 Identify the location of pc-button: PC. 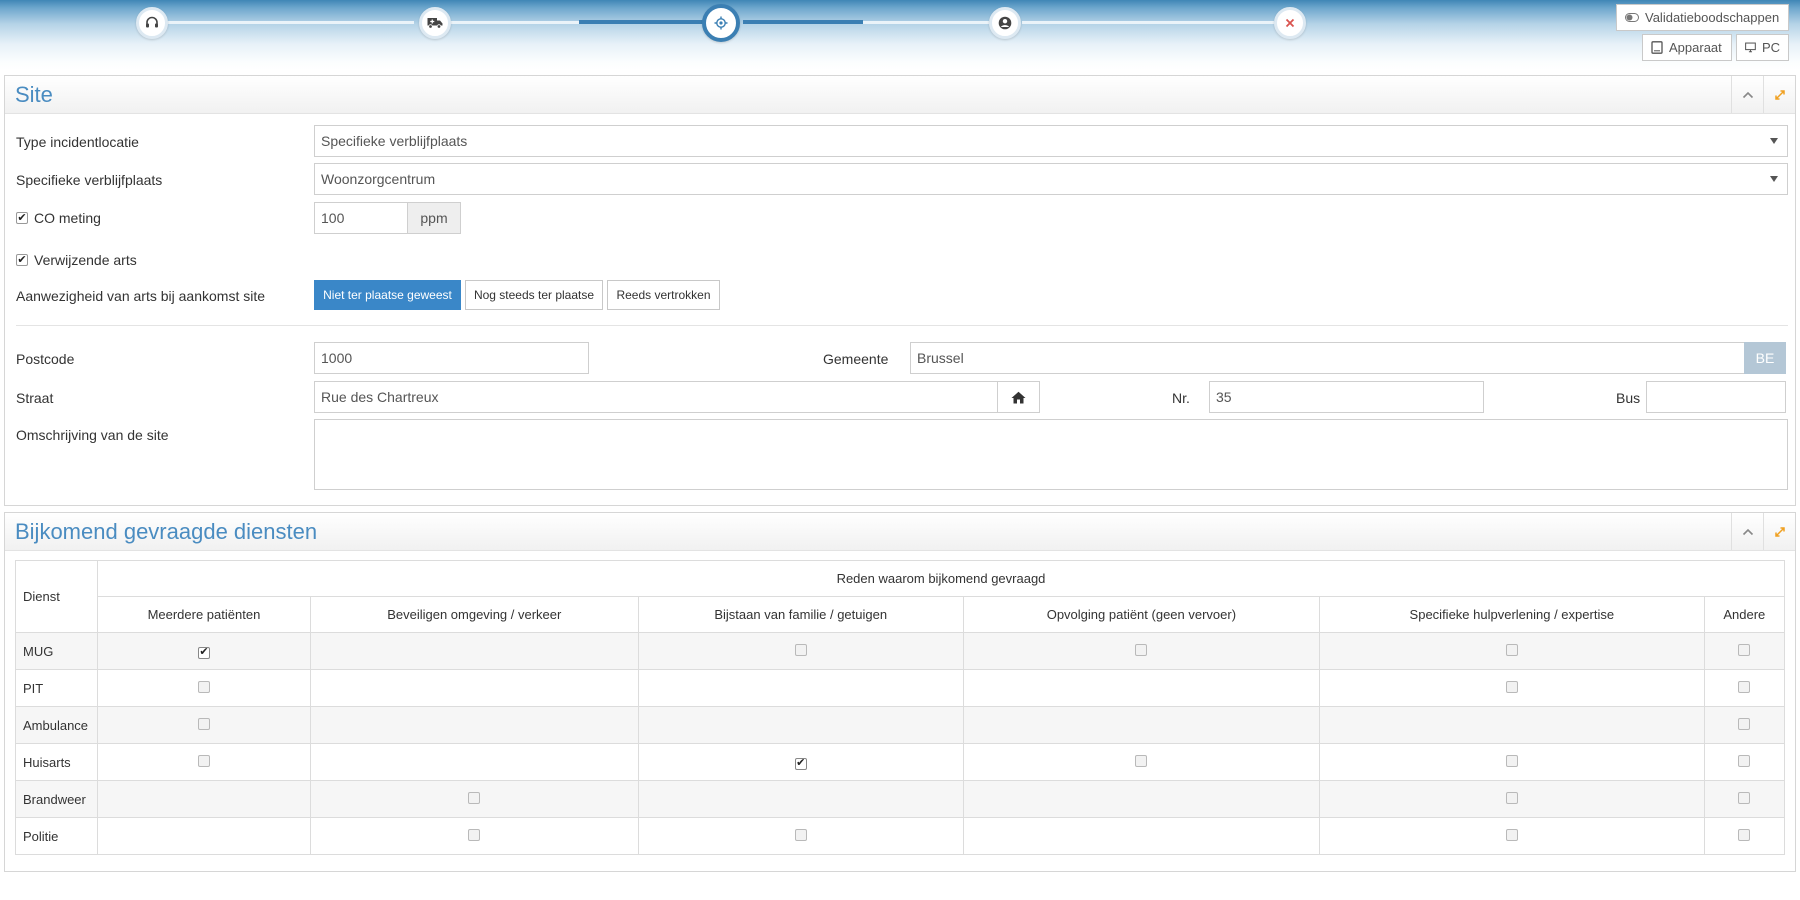
(1762, 47).